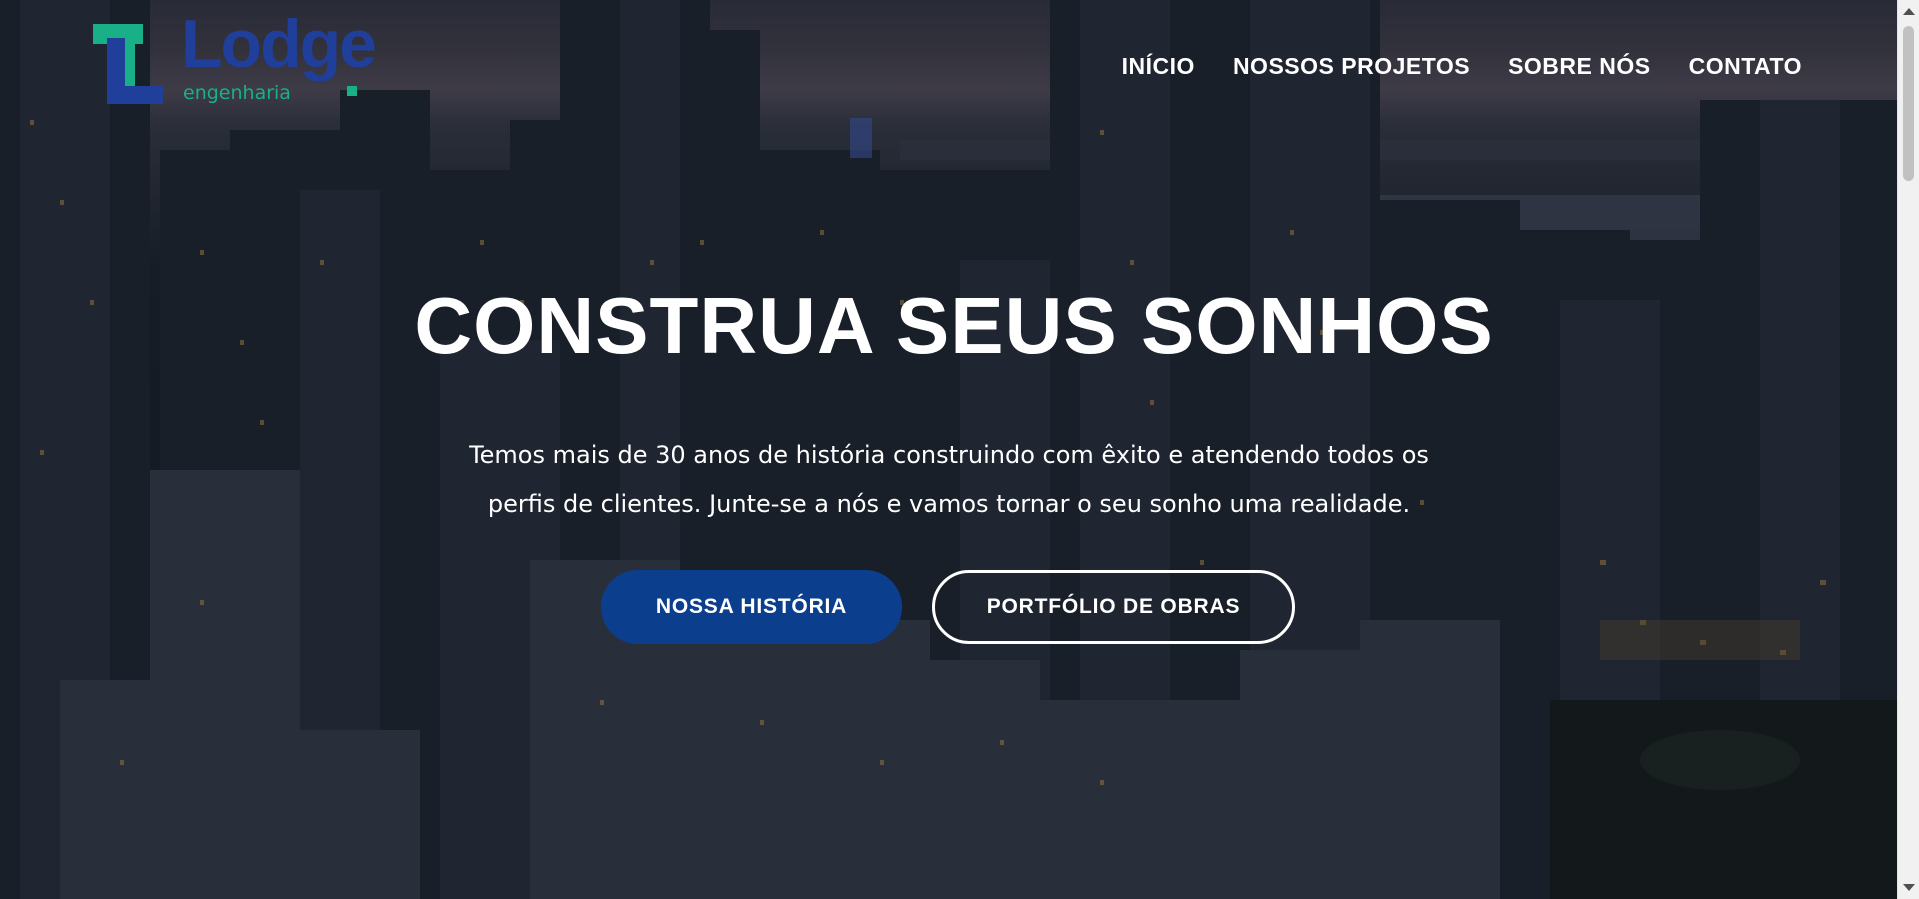 The height and width of the screenshot is (899, 1919). I want to click on logo-mark-icon, so click(128, 64).